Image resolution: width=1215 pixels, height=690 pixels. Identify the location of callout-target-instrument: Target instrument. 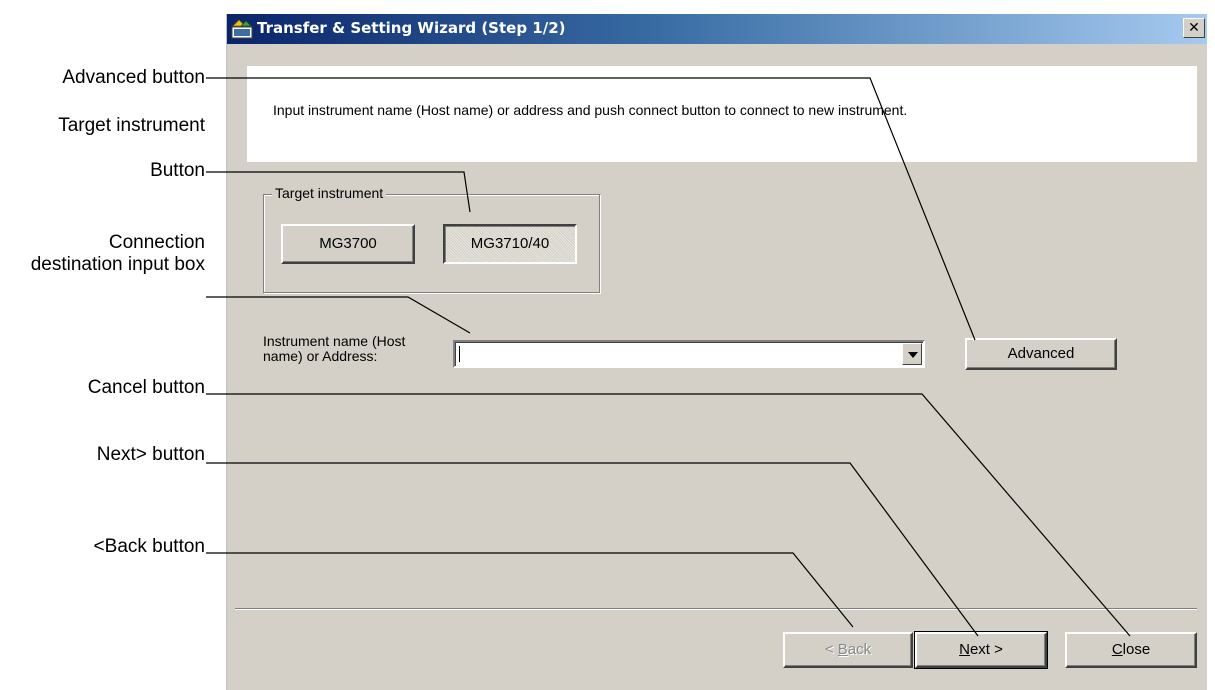
(131, 125).